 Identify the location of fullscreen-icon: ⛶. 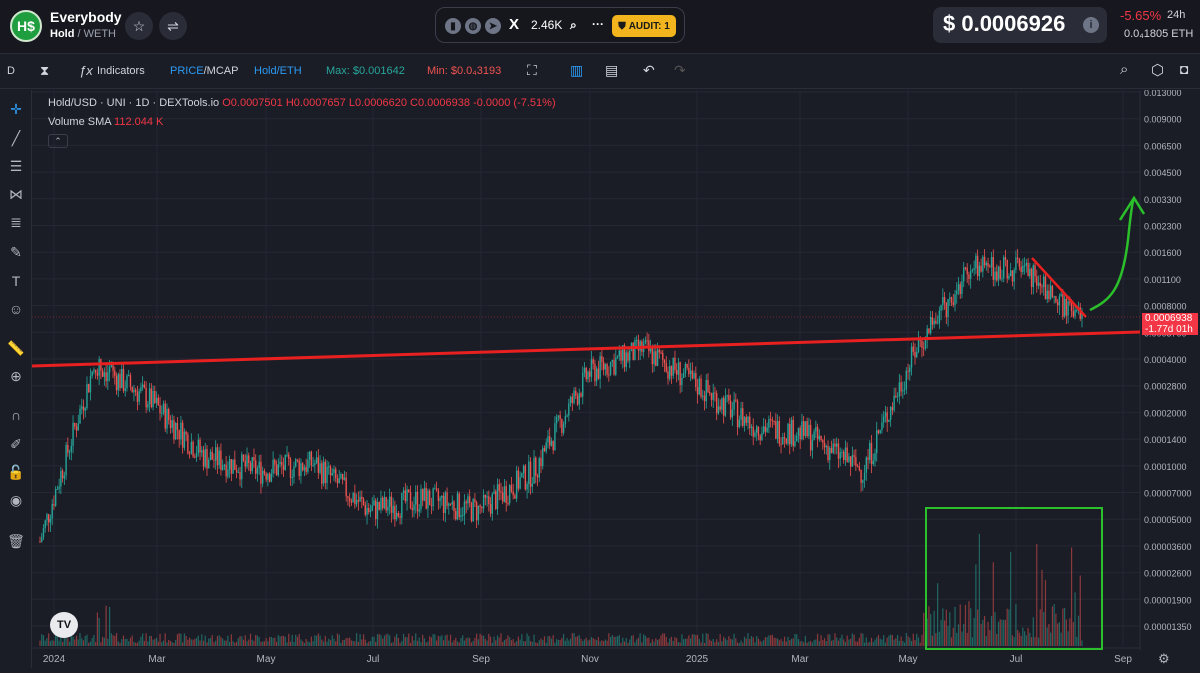
(532, 70).